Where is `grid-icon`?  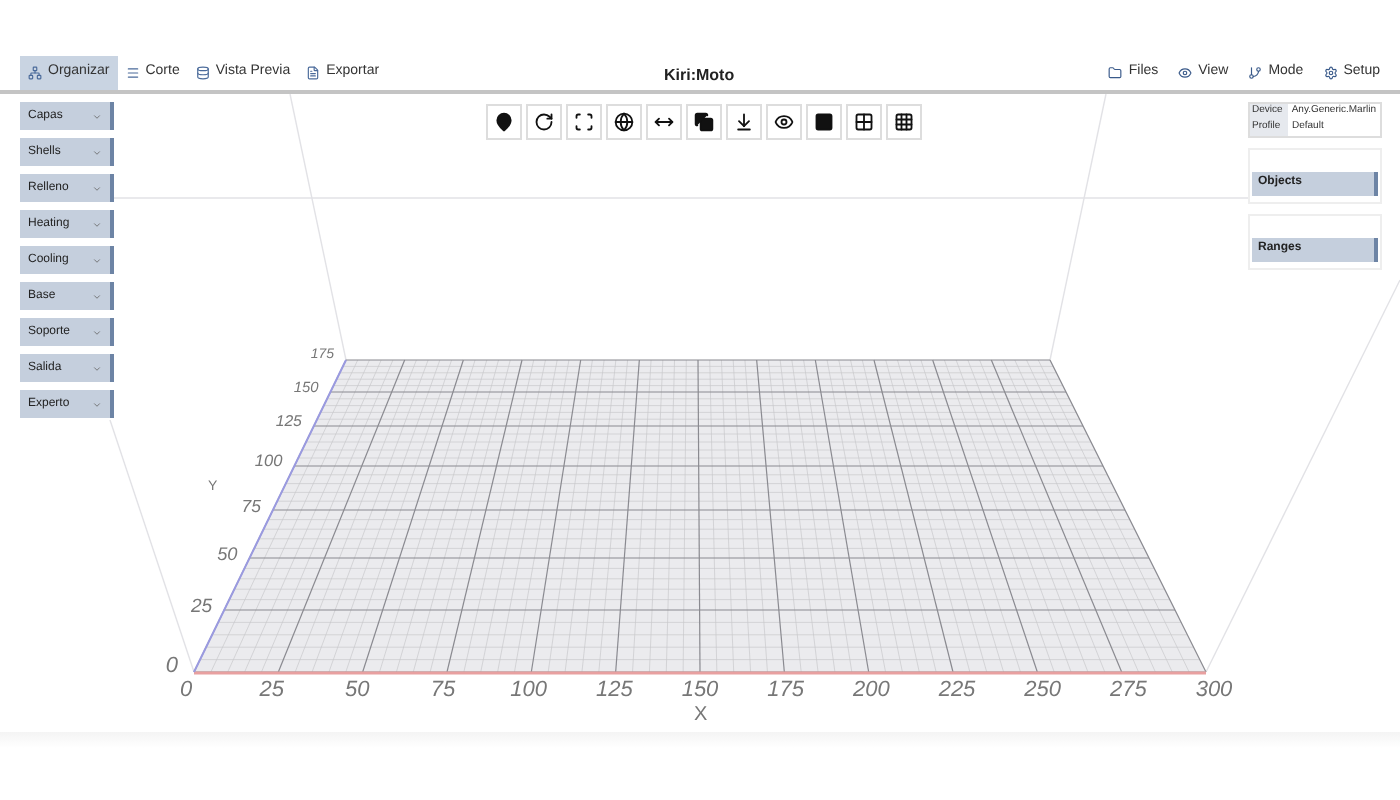 grid-icon is located at coordinates (864, 122).